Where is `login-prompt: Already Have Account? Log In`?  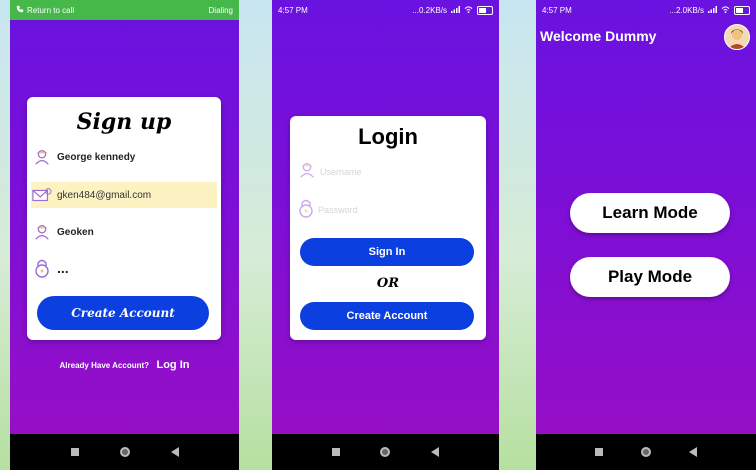 login-prompt: Already Have Account? Log In is located at coordinates (124, 364).